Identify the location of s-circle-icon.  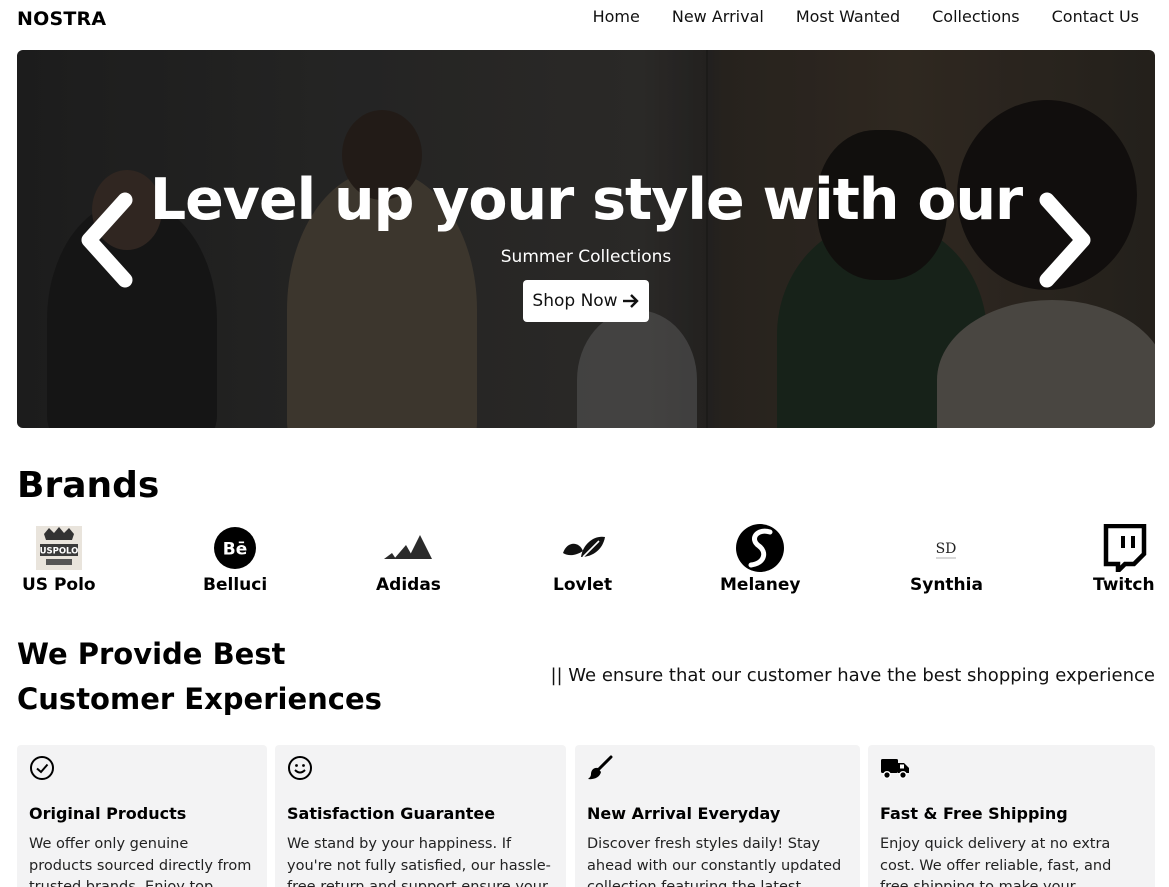
(760, 548).